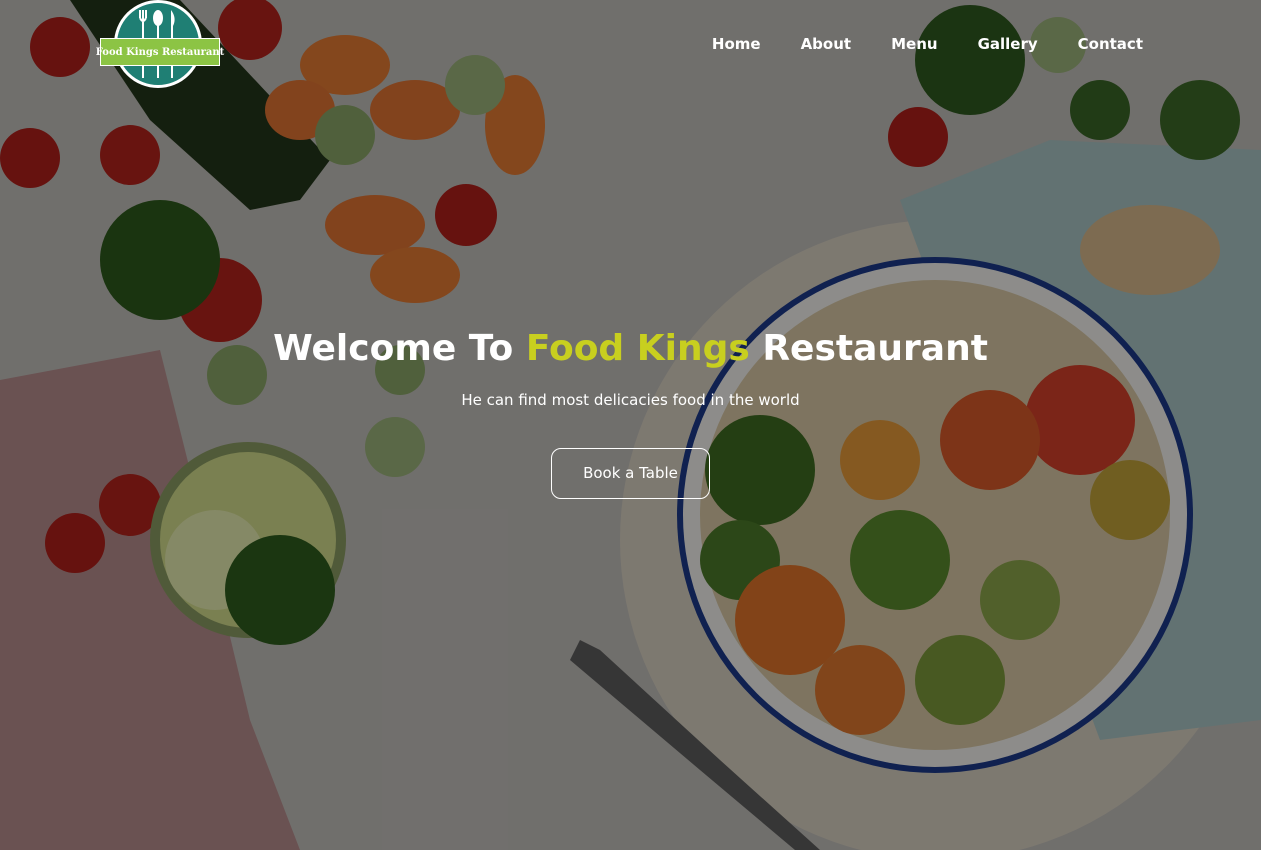 Image resolution: width=1261 pixels, height=850 pixels. What do you see at coordinates (157, 25) in the screenshot?
I see `utensils-icon` at bounding box center [157, 25].